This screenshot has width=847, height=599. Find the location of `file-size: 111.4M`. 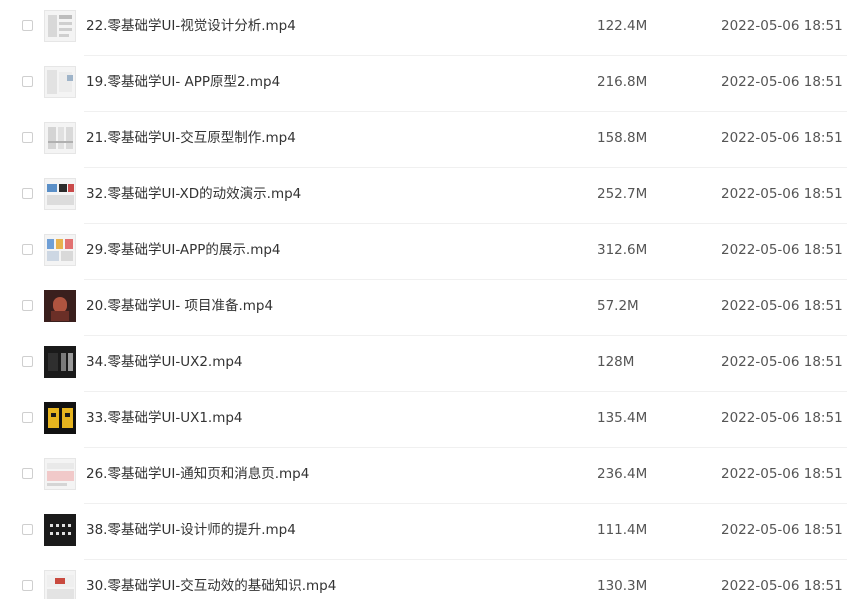

file-size: 111.4M is located at coordinates (622, 530).